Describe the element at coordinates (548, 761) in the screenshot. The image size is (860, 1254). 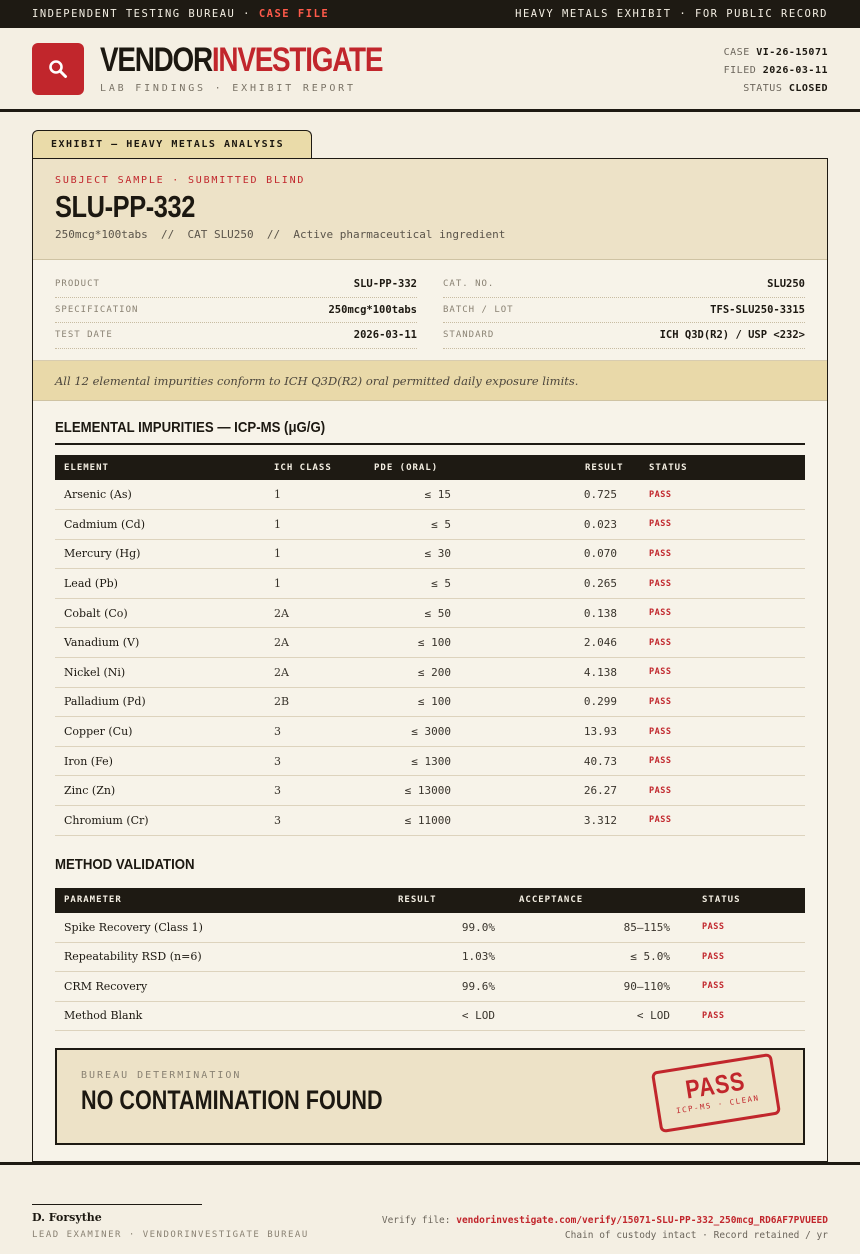
I see `result-value: 40.73` at that location.